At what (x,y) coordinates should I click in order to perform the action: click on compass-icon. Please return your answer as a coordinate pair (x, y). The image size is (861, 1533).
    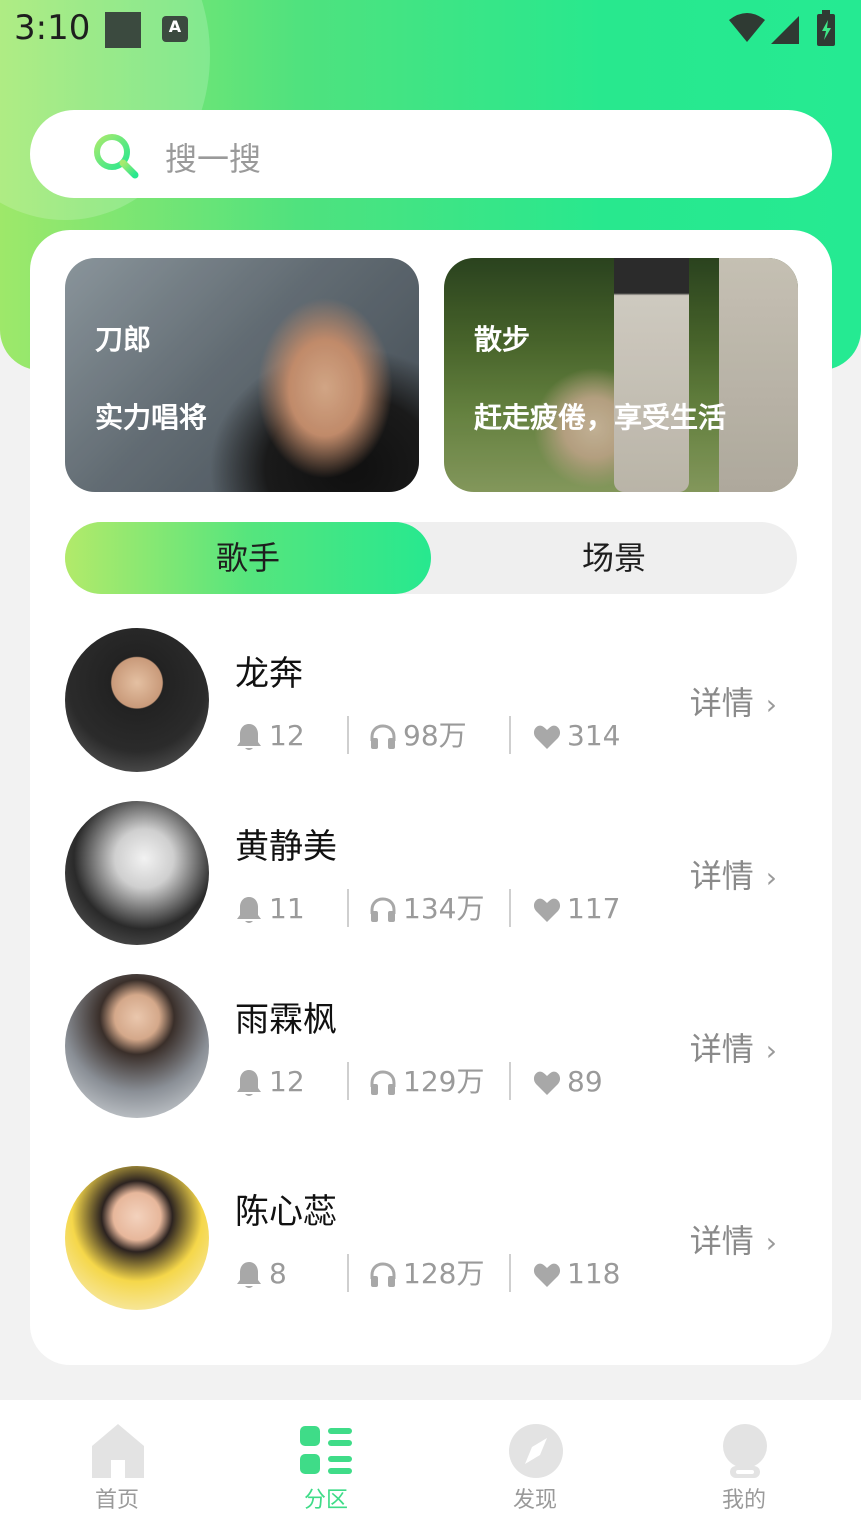
    Looking at the image, I should click on (536, 1451).